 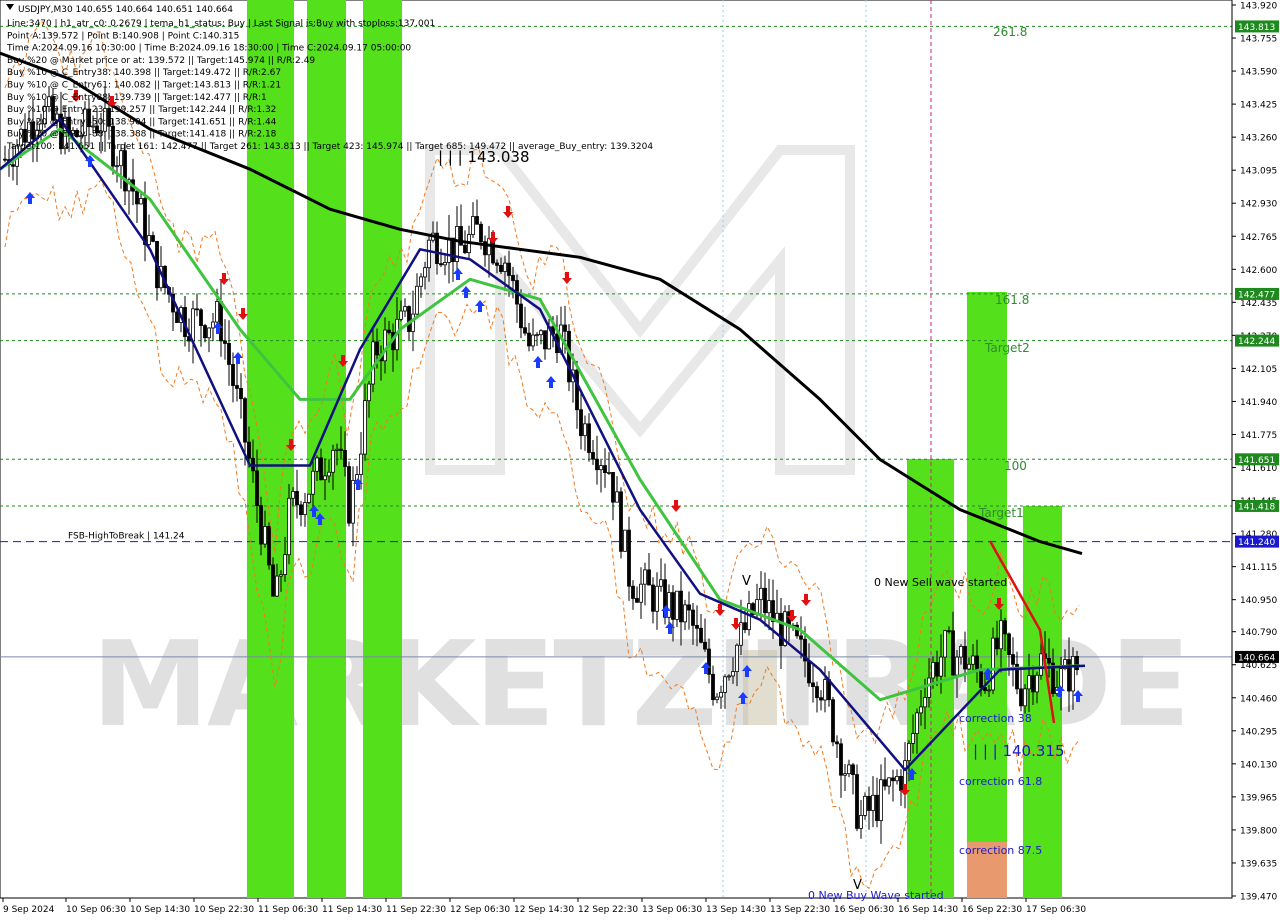 What do you see at coordinates (224, 910) in the screenshot?
I see `x-tick-label: 10 Sep 22:30` at bounding box center [224, 910].